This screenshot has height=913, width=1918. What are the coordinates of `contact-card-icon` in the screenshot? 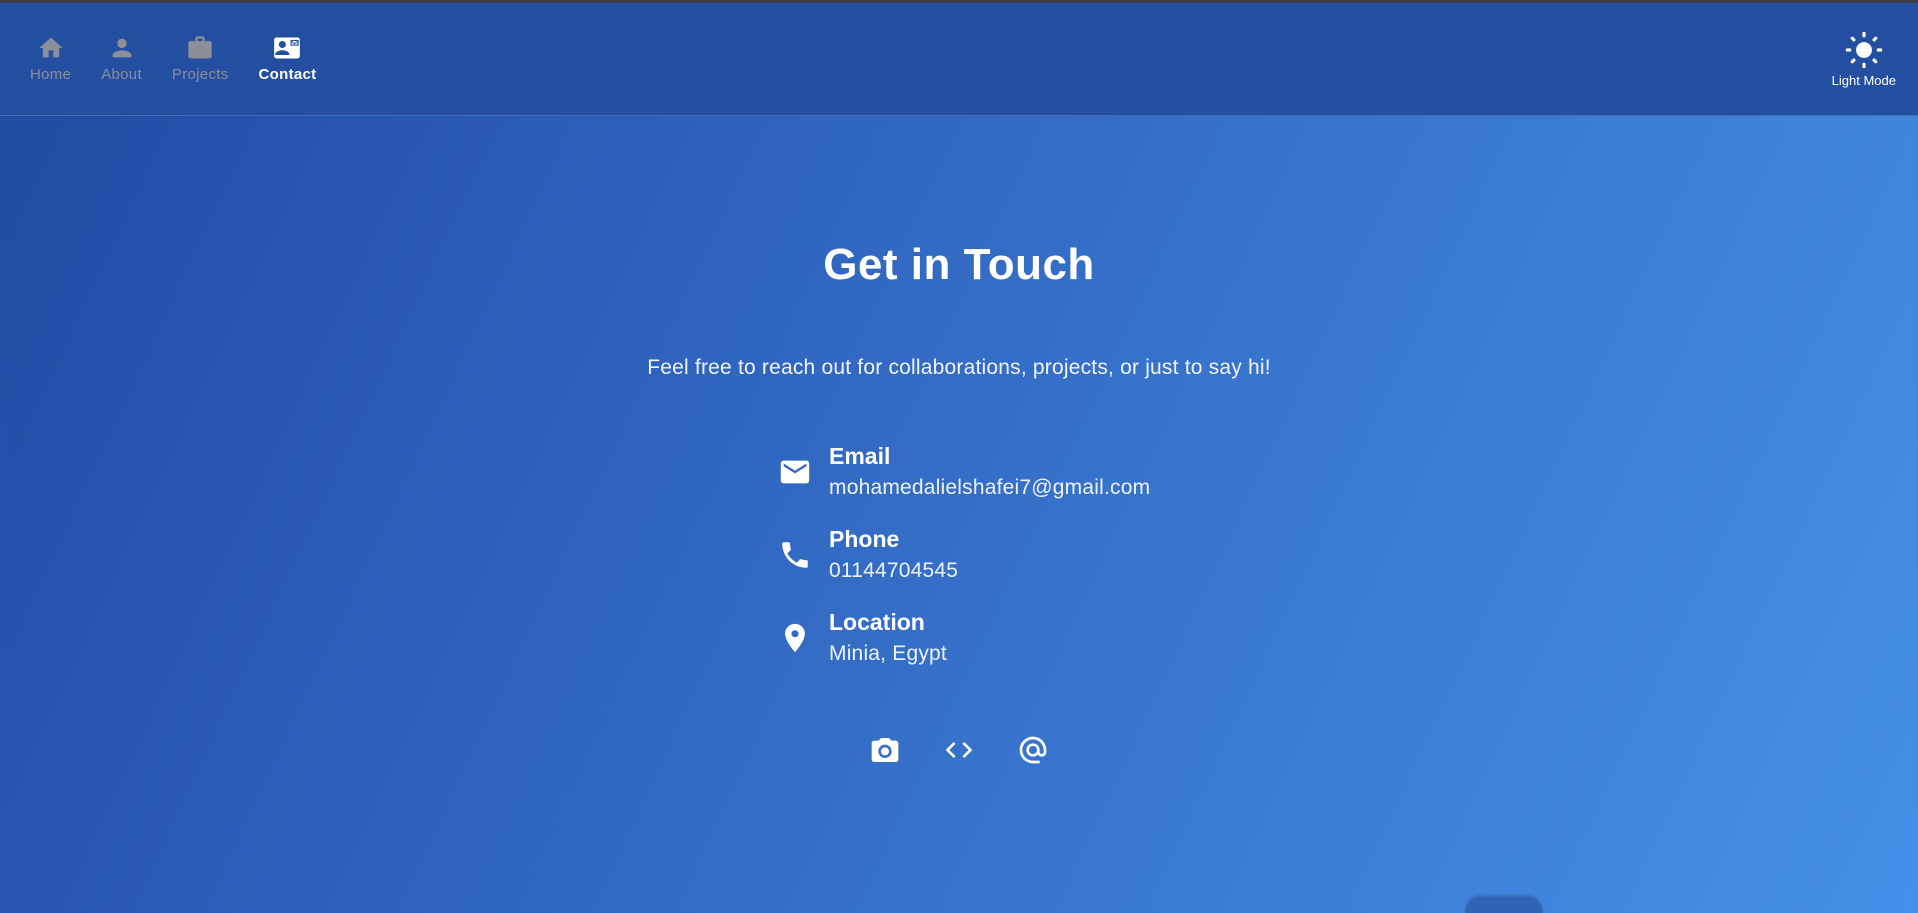 It's located at (287, 48).